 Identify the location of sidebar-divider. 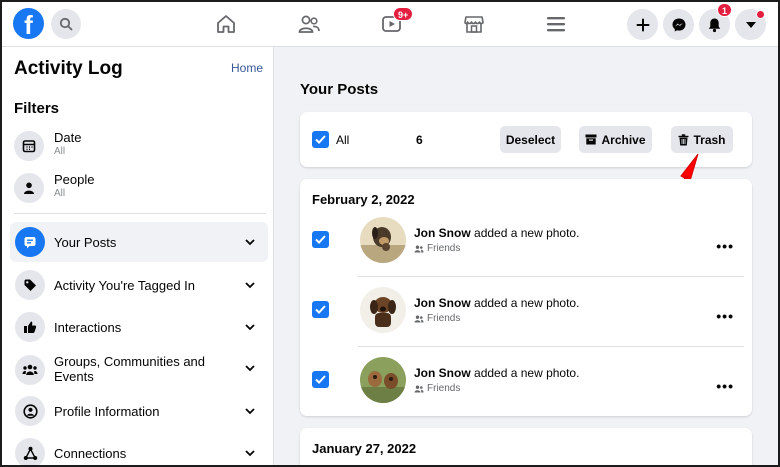
(140, 213).